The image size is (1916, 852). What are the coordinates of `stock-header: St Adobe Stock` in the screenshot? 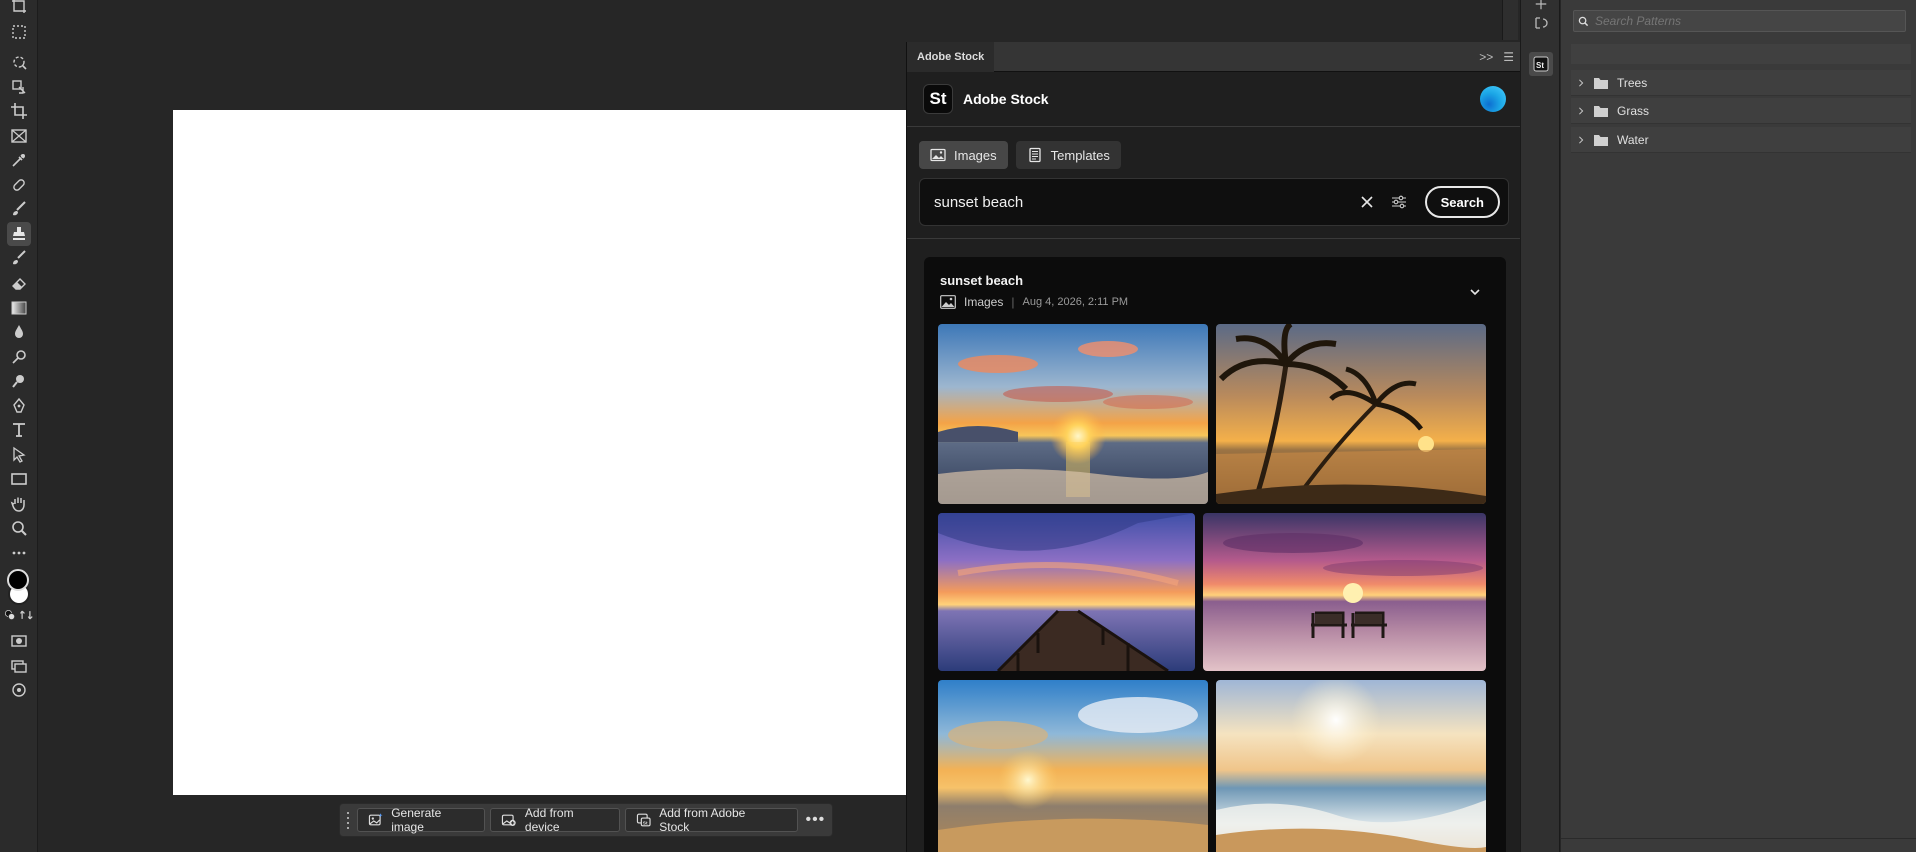 It's located at (1213, 99).